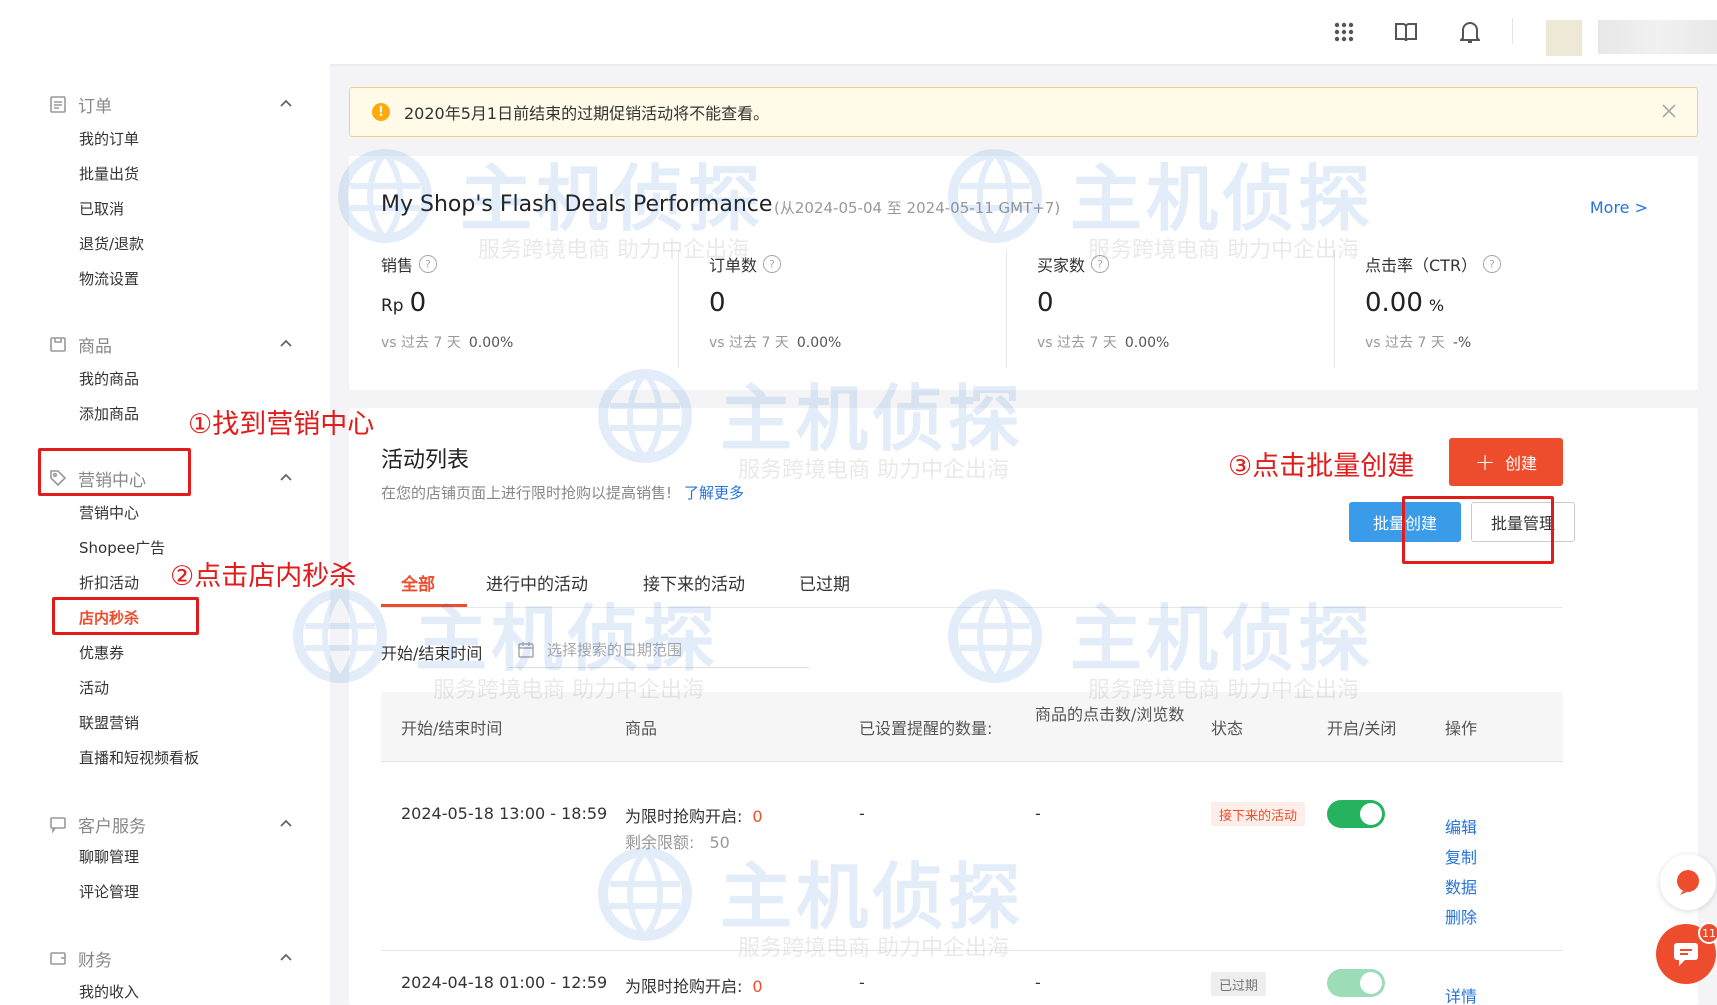 This screenshot has height=1005, width=1717. I want to click on row-time: 2024-05-18 13:00 - 18:59, so click(504, 813).